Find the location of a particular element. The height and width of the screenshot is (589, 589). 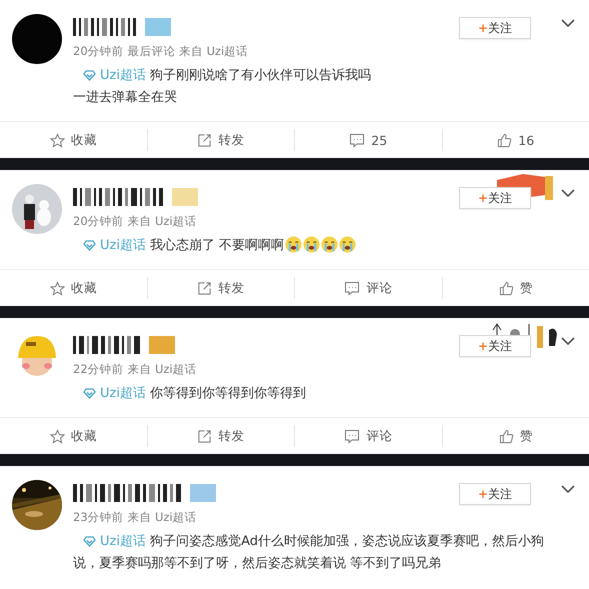

comment-button: 25 is located at coordinates (368, 140).